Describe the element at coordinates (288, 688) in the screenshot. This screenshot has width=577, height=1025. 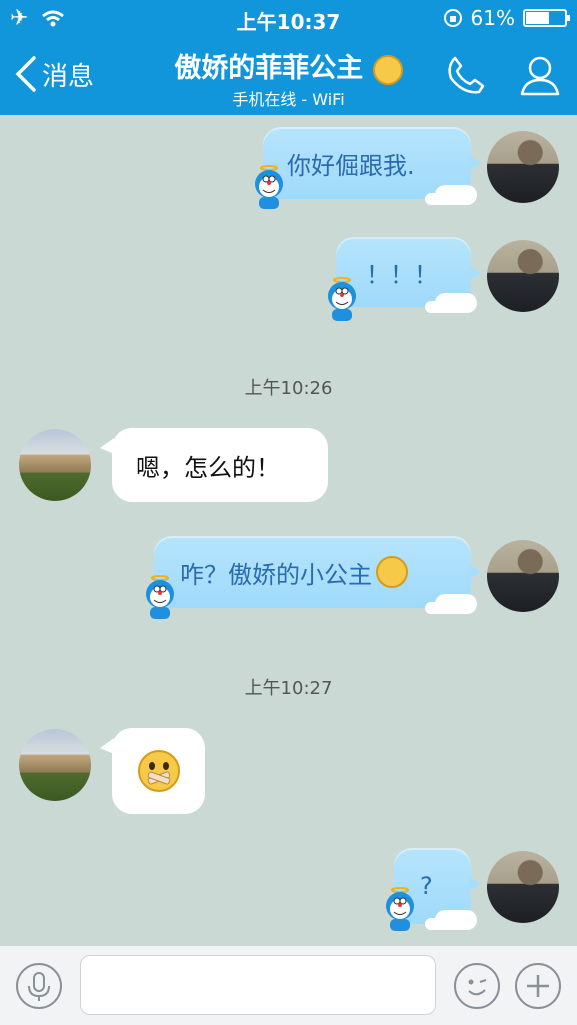
I see `message-timestamp: 上午10:27` at that location.